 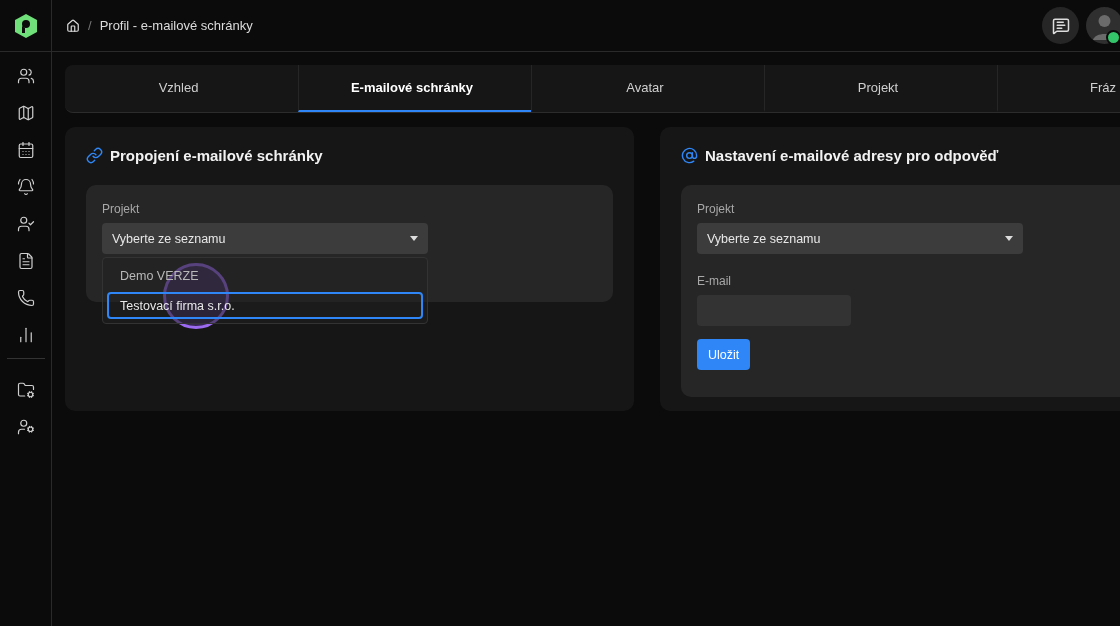 What do you see at coordinates (25, 427) in the screenshot?
I see `user-settings-icon` at bounding box center [25, 427].